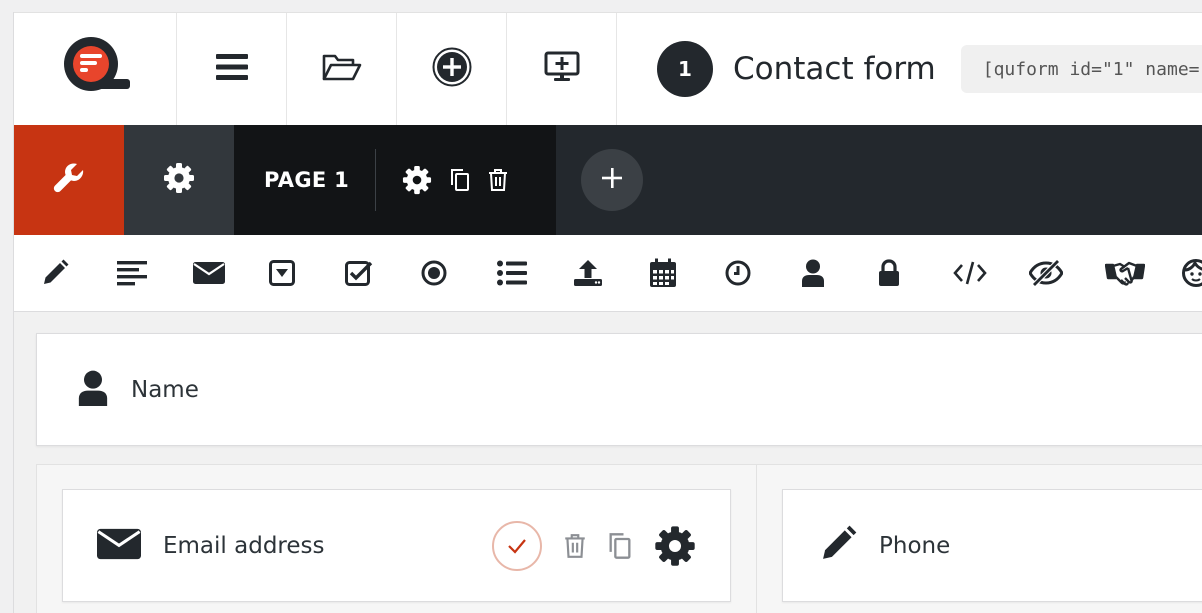  What do you see at coordinates (756, 538) in the screenshot?
I see `column-divider` at bounding box center [756, 538].